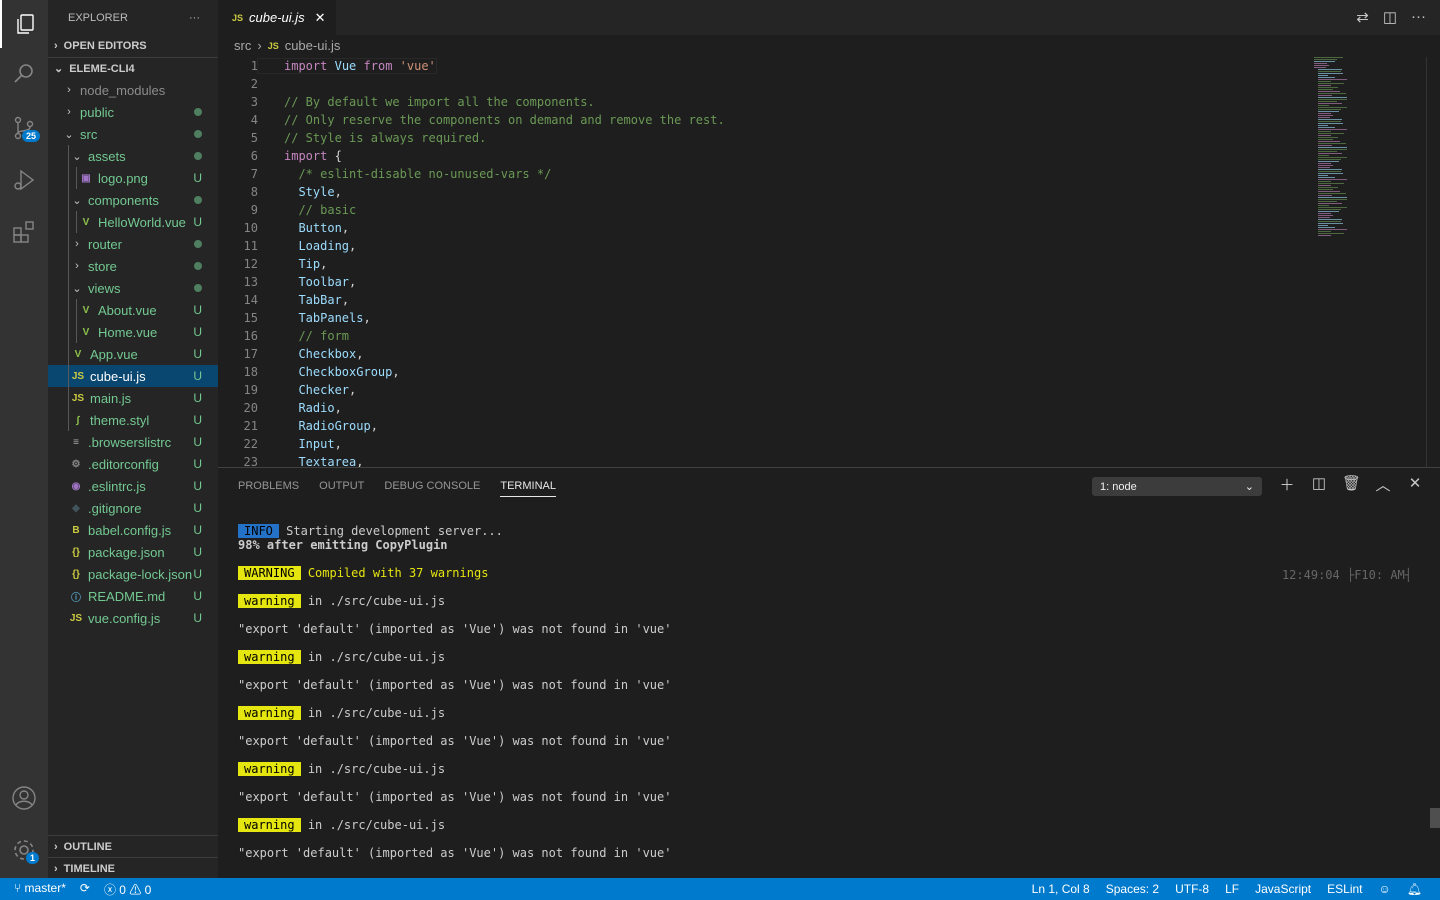  What do you see at coordinates (85, 889) in the screenshot?
I see `sync-icon: ⟳` at bounding box center [85, 889].